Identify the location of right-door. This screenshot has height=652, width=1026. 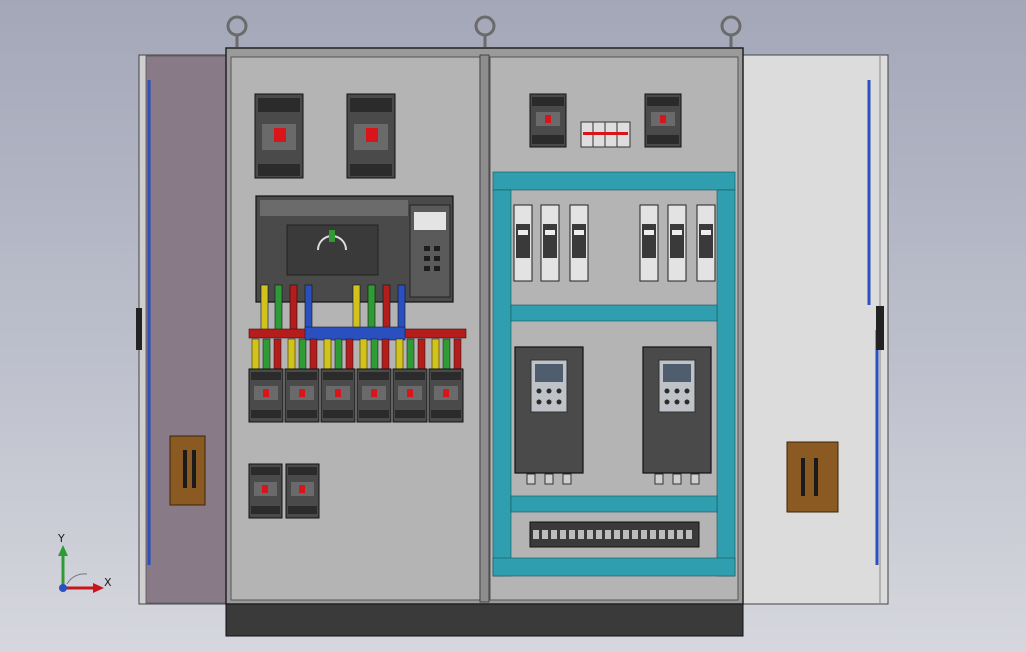
(815, 329).